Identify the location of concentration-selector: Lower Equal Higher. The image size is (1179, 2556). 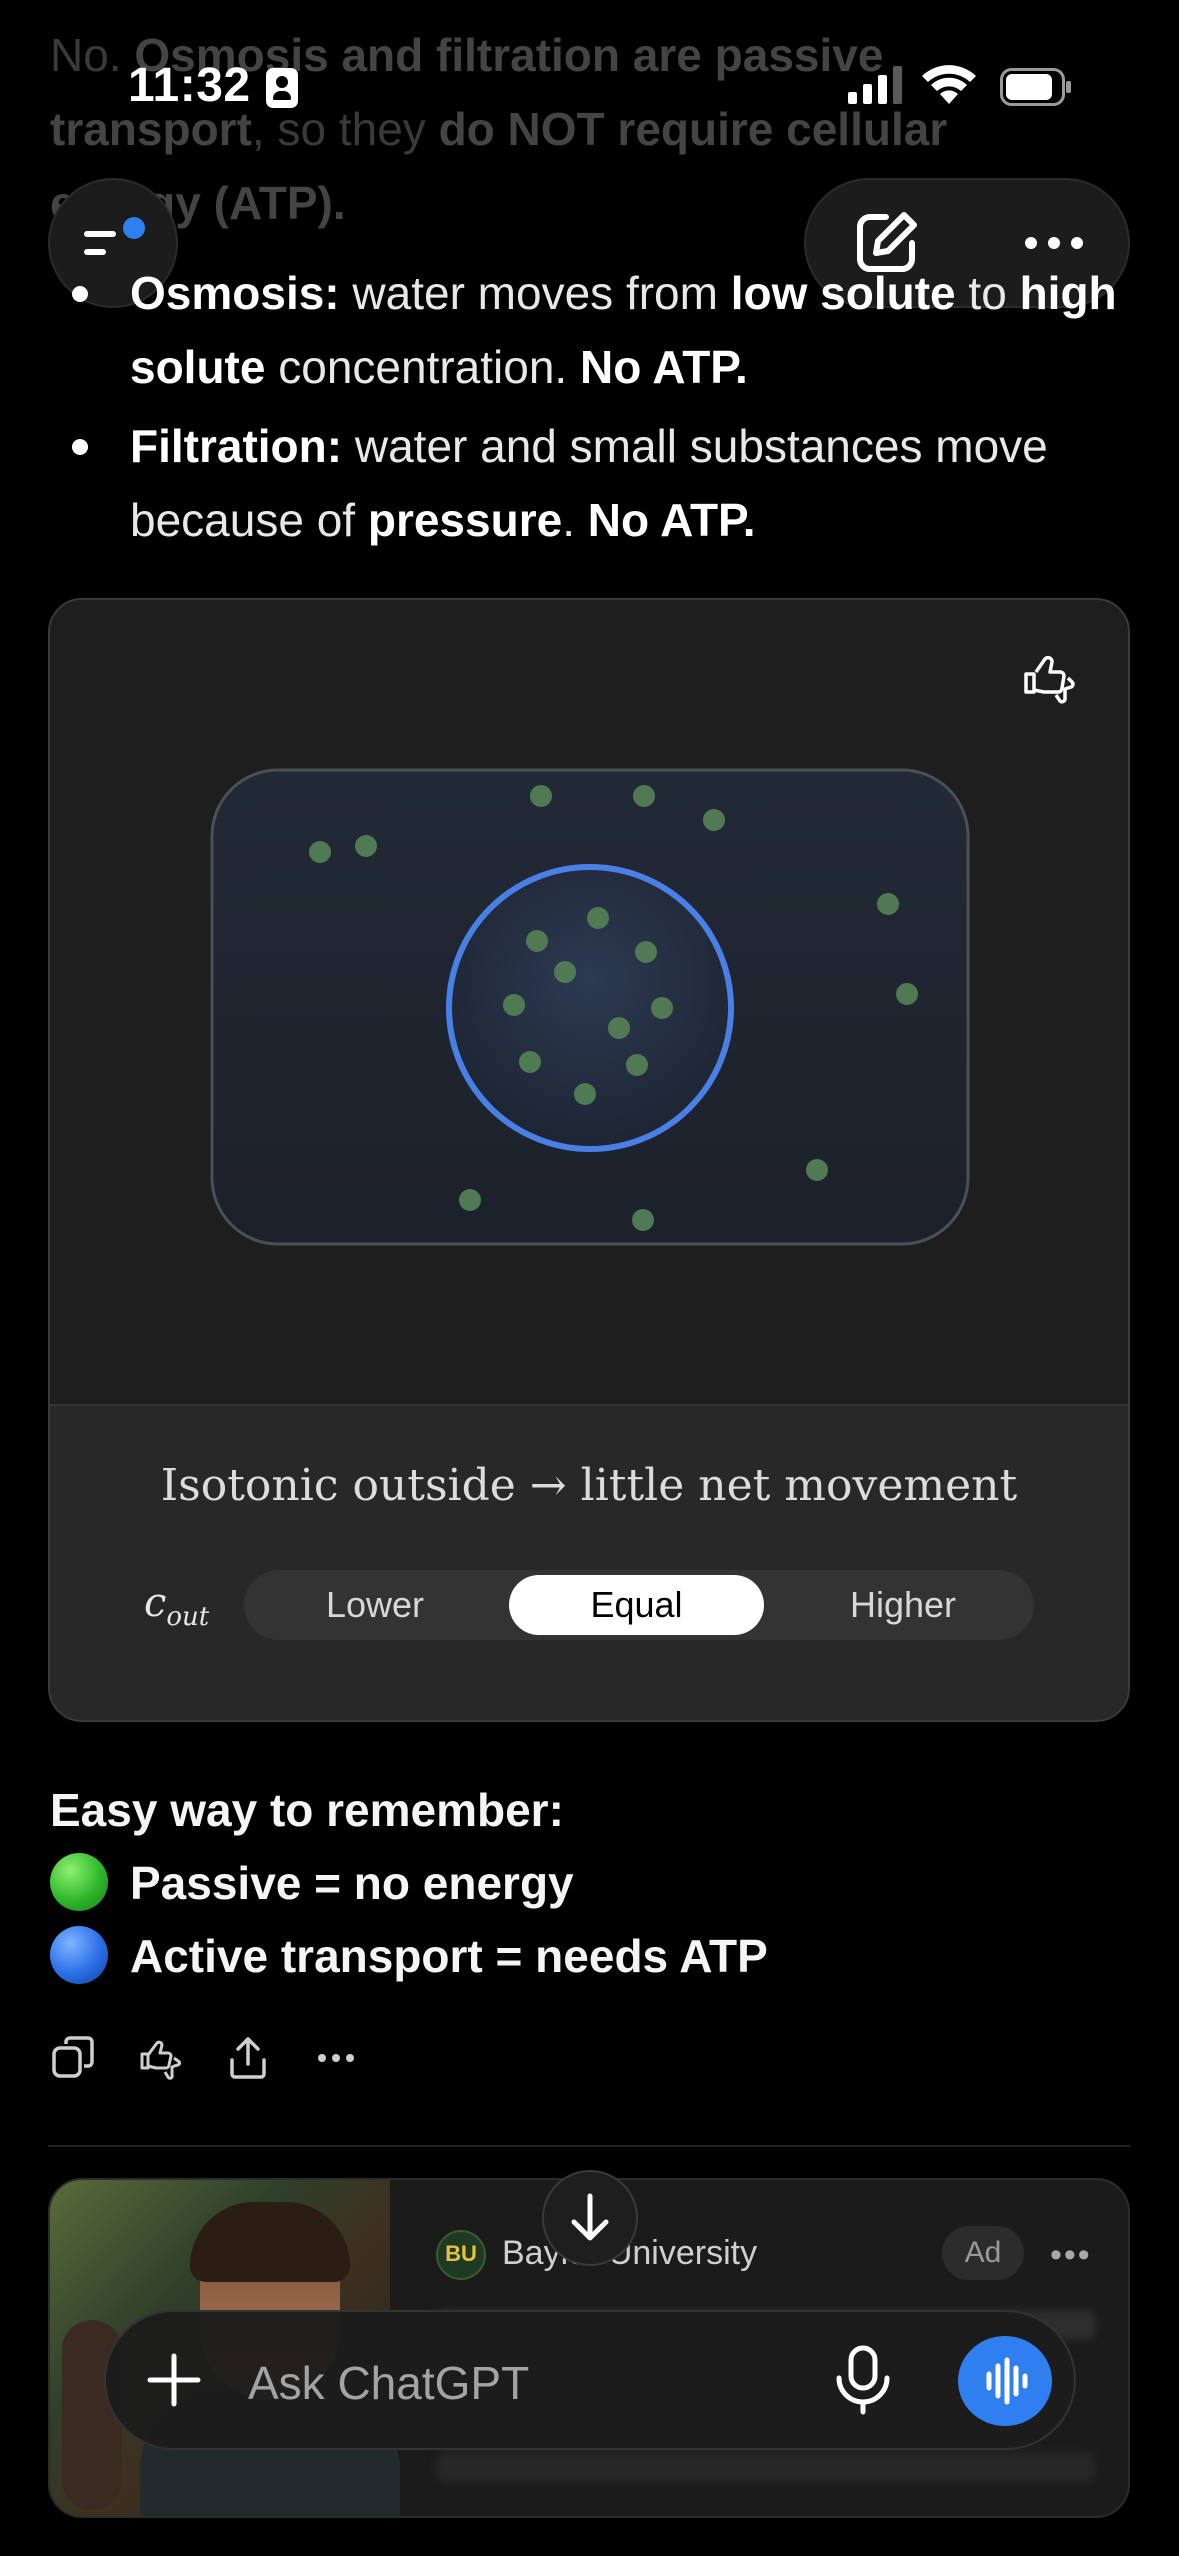
(639, 1605).